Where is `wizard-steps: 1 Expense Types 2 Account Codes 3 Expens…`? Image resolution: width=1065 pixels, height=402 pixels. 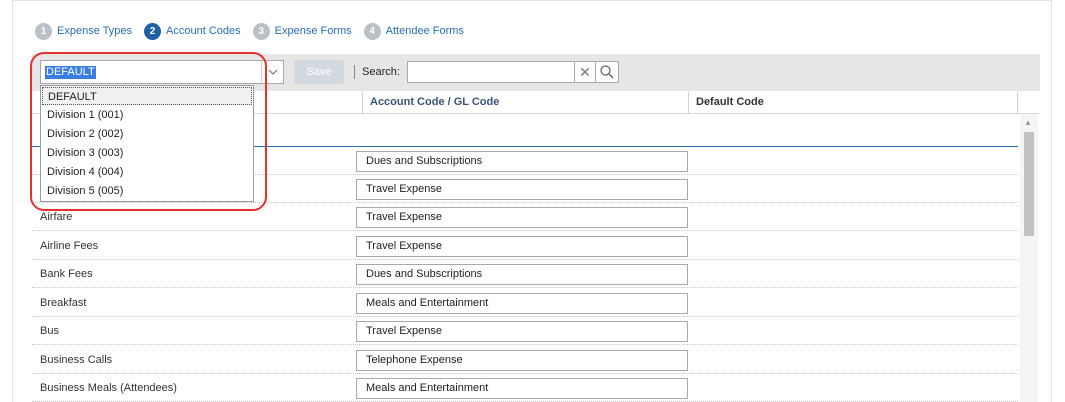 wizard-steps: 1 Expense Types 2 Account Codes 3 Expens… is located at coordinates (255, 31).